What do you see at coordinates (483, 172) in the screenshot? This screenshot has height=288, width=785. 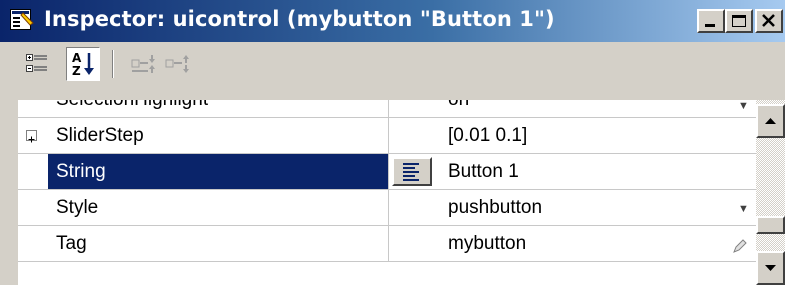 I see `property-value: Button 1` at bounding box center [483, 172].